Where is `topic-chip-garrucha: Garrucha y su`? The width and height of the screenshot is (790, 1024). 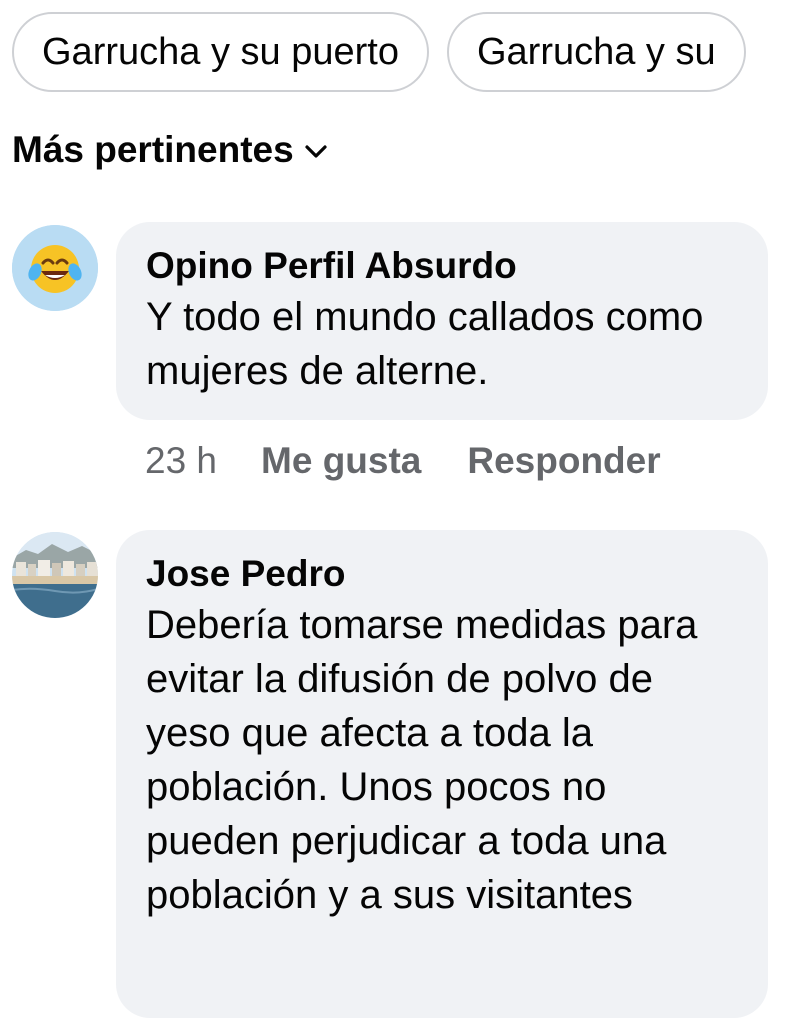
topic-chip-garrucha: Garrucha y su is located at coordinates (596, 52).